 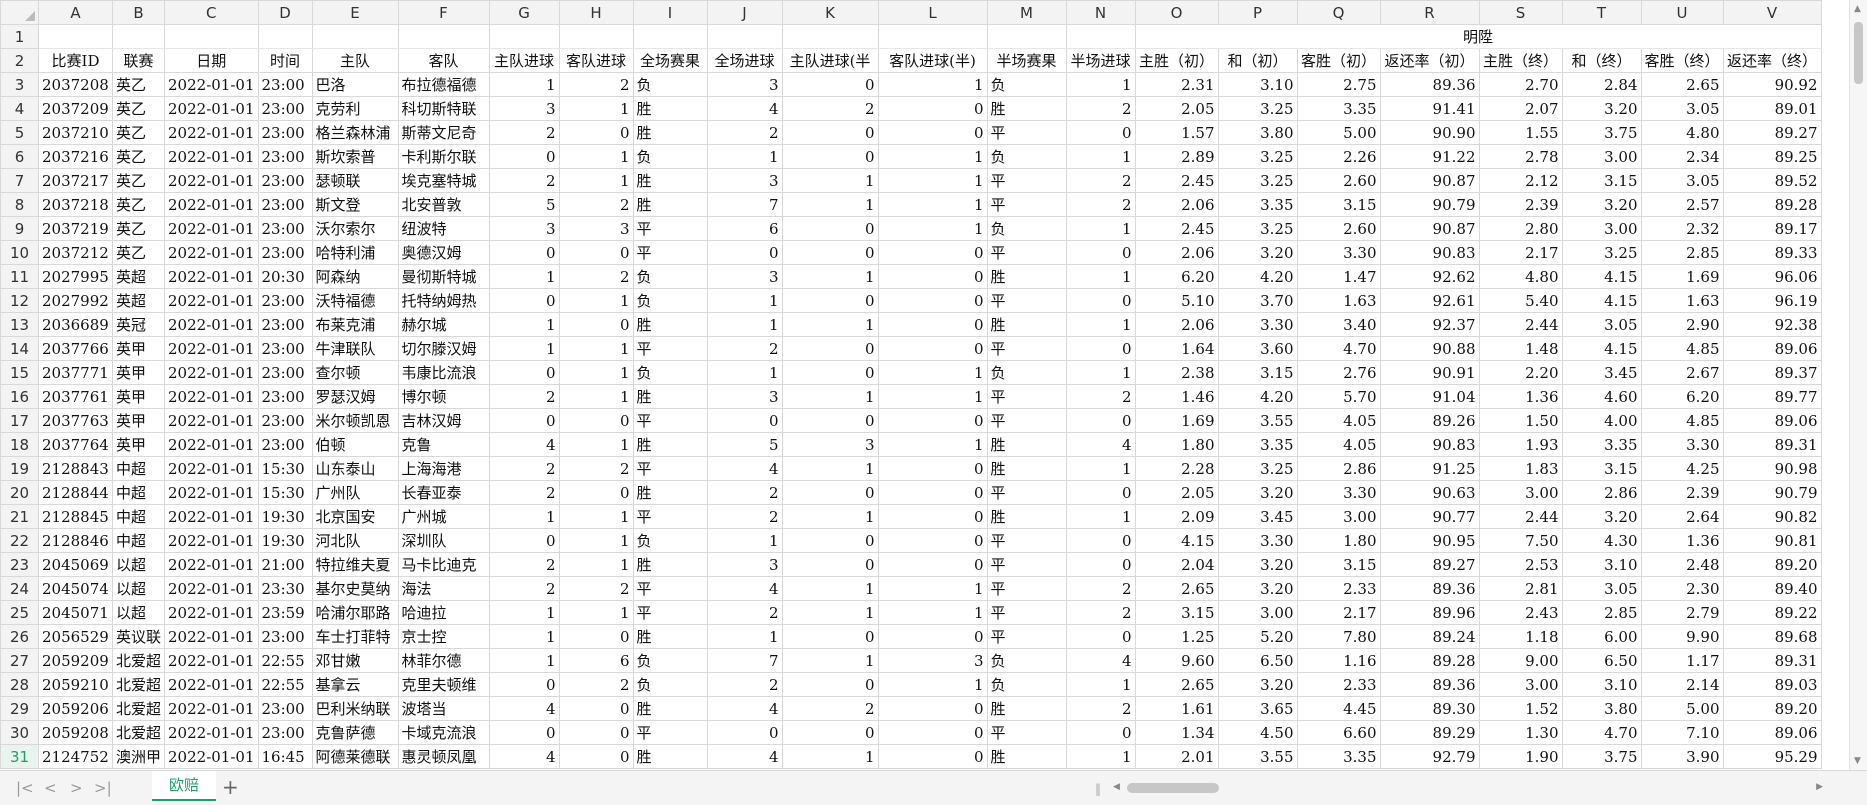 I want to click on header-cell: 半场赛果, so click(x=1026, y=60).